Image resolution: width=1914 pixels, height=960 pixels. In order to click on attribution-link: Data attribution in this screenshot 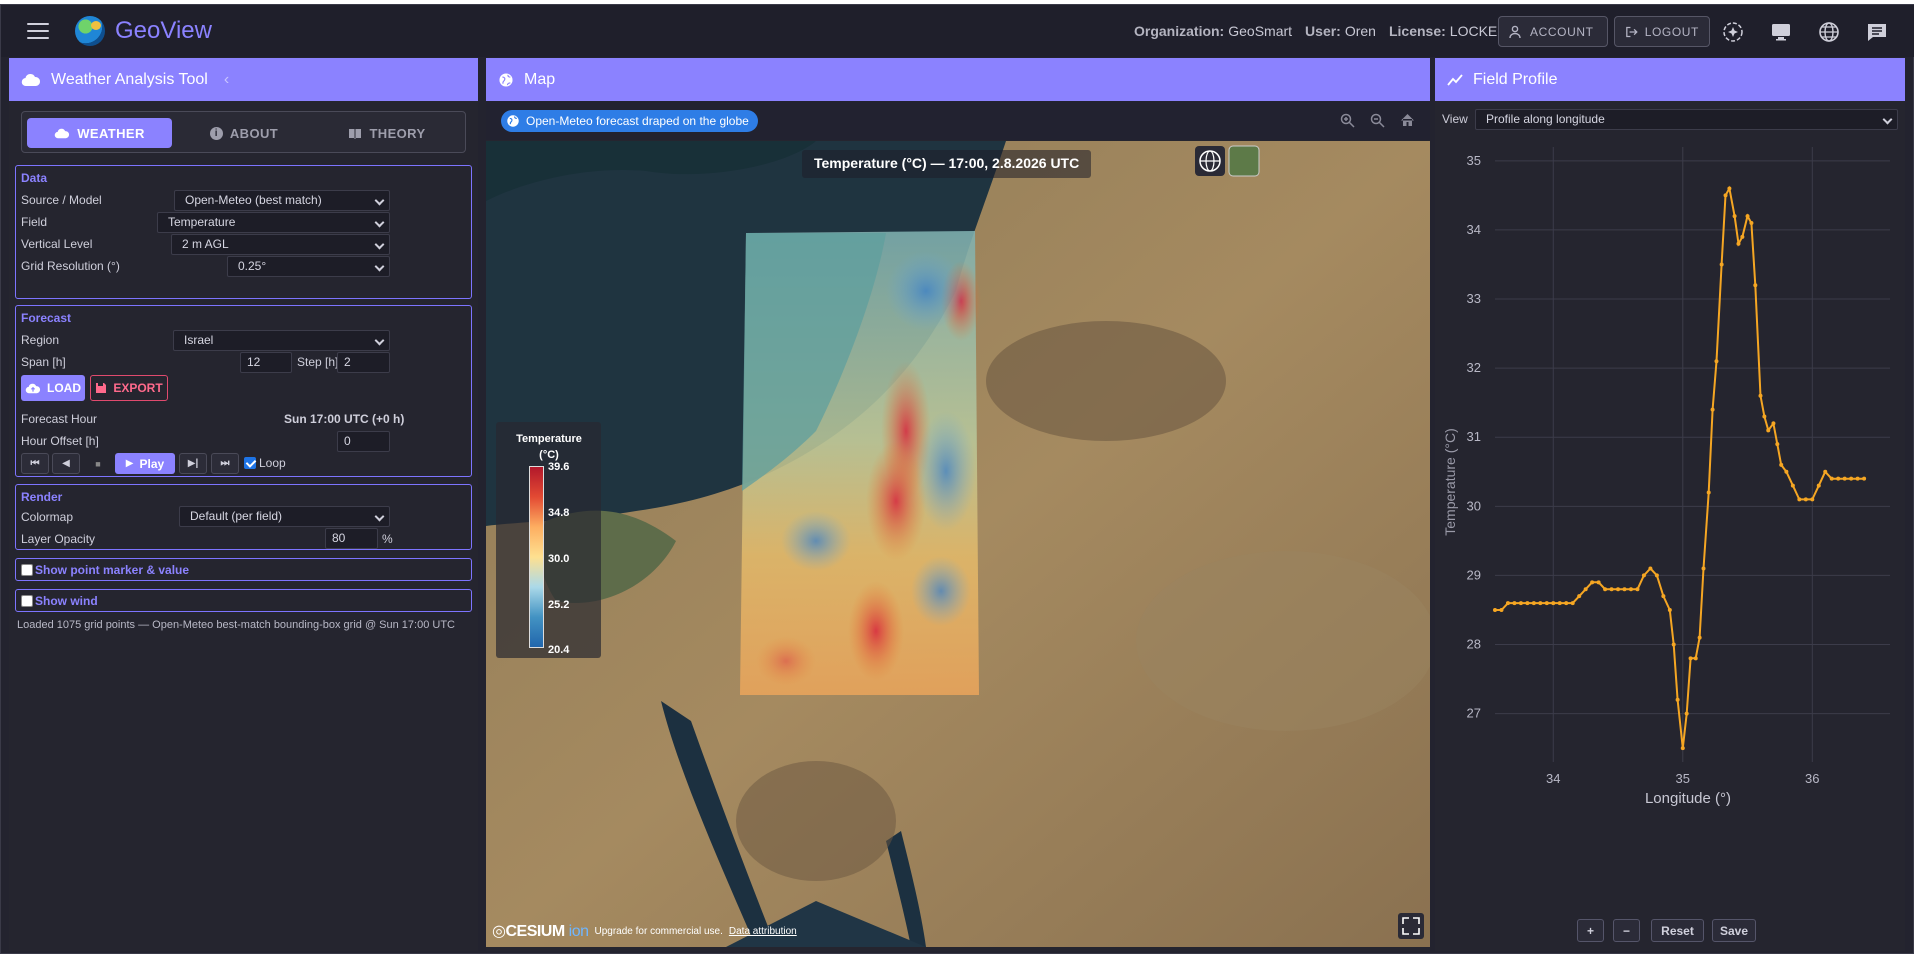, I will do `click(763, 931)`.